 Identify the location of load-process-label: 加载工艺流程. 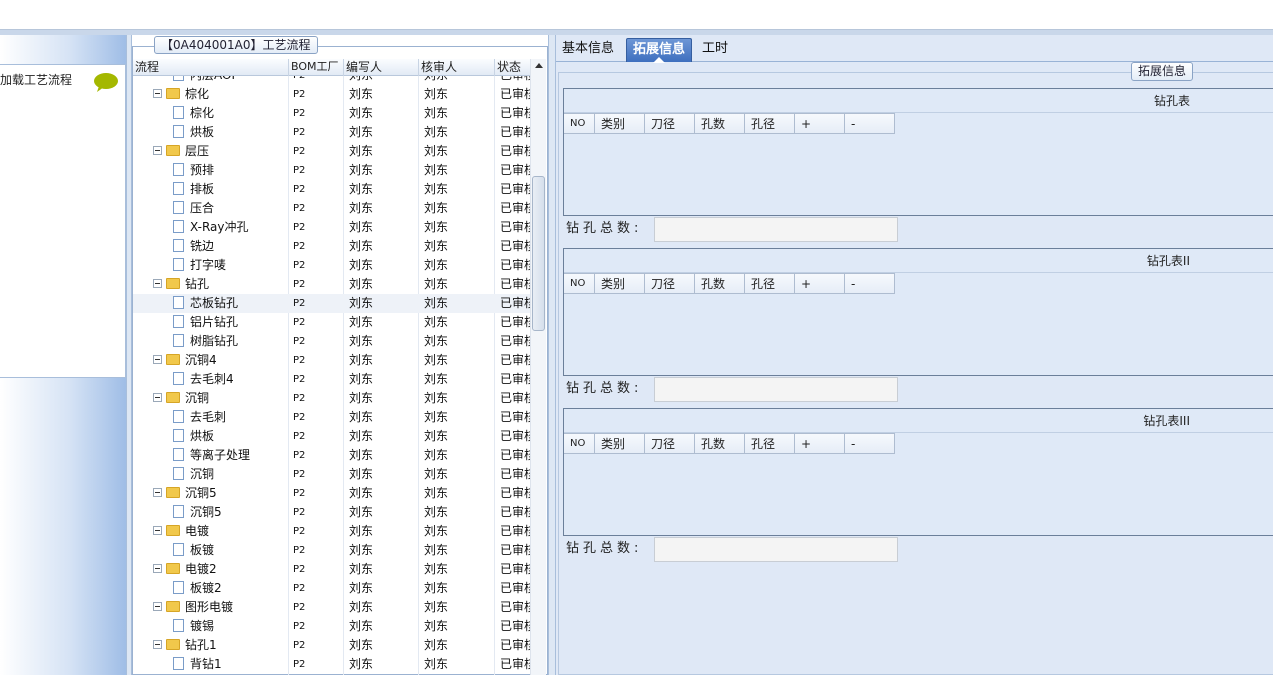
(36, 79).